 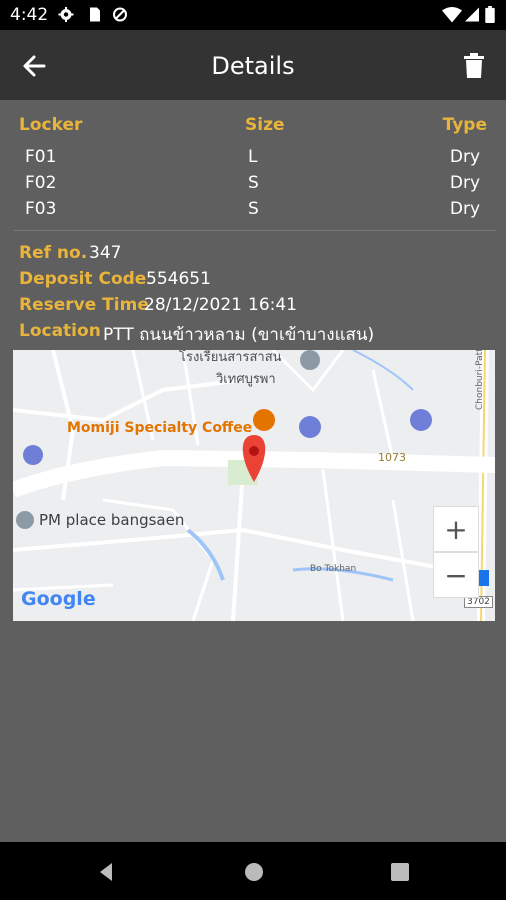 What do you see at coordinates (255, 230) in the screenshot?
I see `divider` at bounding box center [255, 230].